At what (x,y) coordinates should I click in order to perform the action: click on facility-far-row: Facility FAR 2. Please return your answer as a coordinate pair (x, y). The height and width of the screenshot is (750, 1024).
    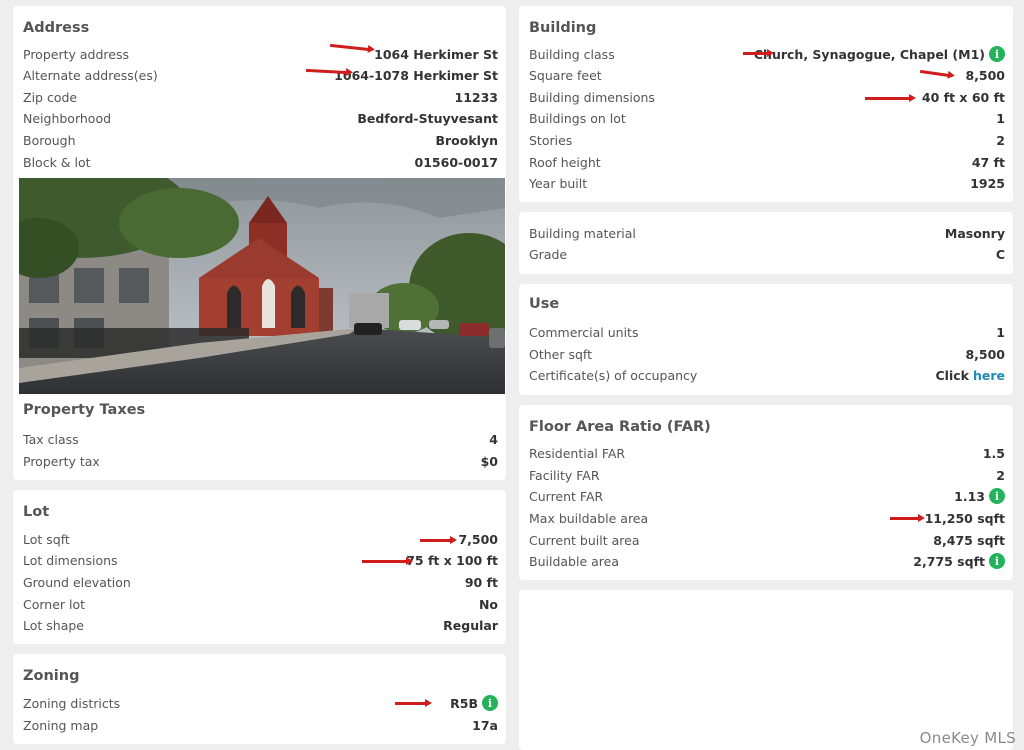
    Looking at the image, I should click on (767, 475).